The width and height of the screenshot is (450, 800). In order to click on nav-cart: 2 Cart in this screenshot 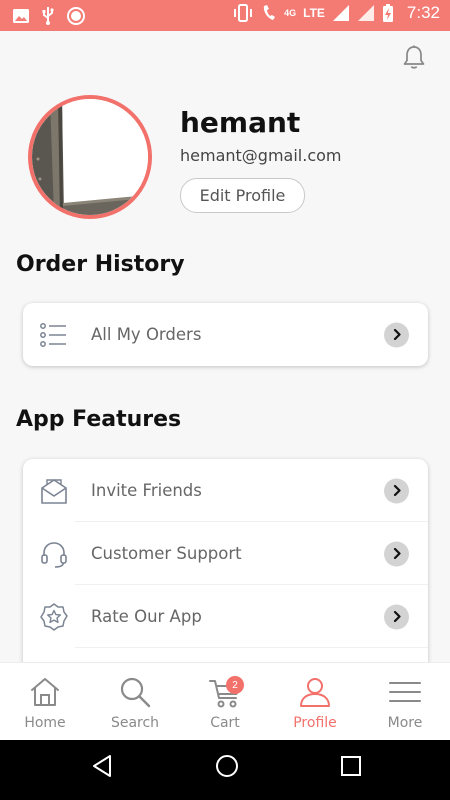, I will do `click(225, 701)`.